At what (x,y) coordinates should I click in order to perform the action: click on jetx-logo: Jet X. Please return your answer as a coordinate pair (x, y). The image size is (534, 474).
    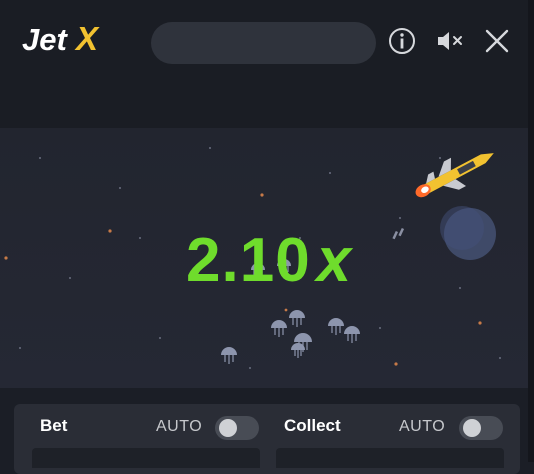
    Looking at the image, I should click on (68, 39).